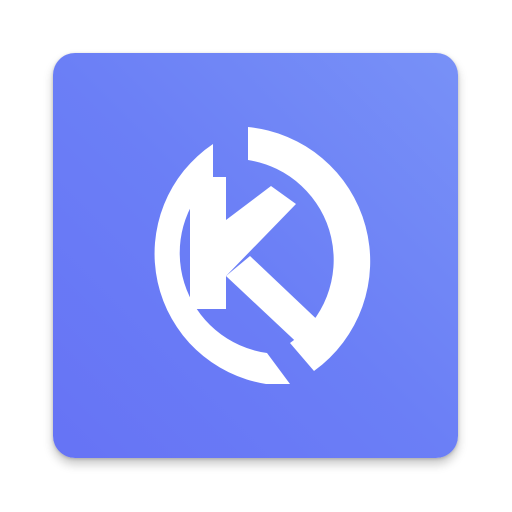 This screenshot has height=512, width=512. I want to click on logo-k-lower-leg, so click(276, 304).